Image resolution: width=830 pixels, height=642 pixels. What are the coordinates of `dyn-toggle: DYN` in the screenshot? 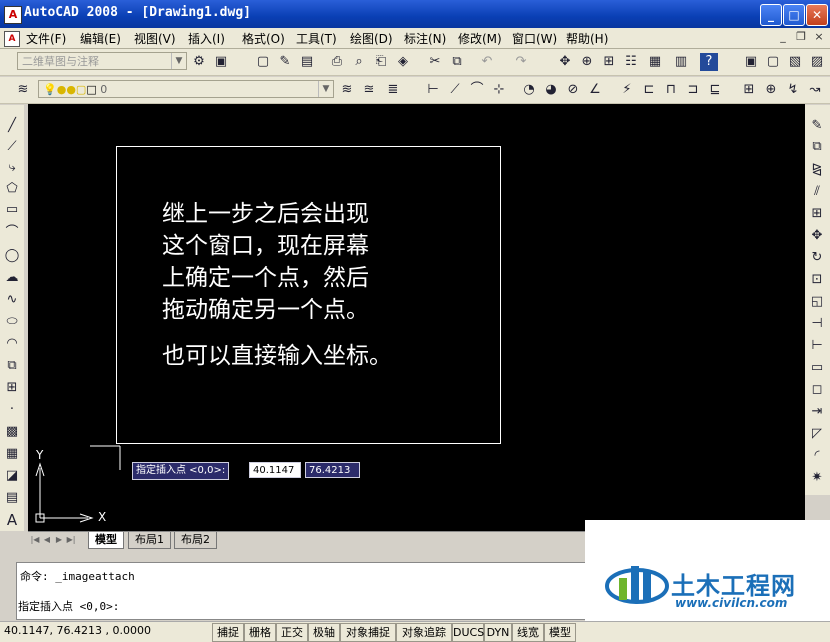 It's located at (498, 632).